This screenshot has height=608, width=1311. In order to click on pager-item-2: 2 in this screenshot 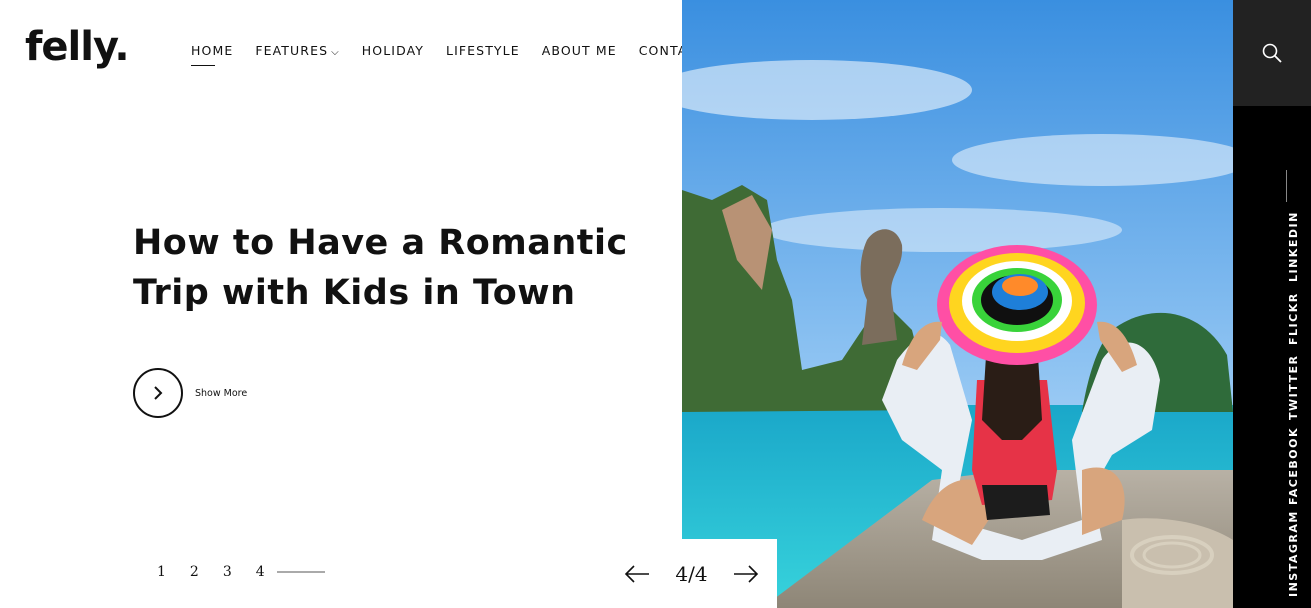, I will do `click(194, 572)`.